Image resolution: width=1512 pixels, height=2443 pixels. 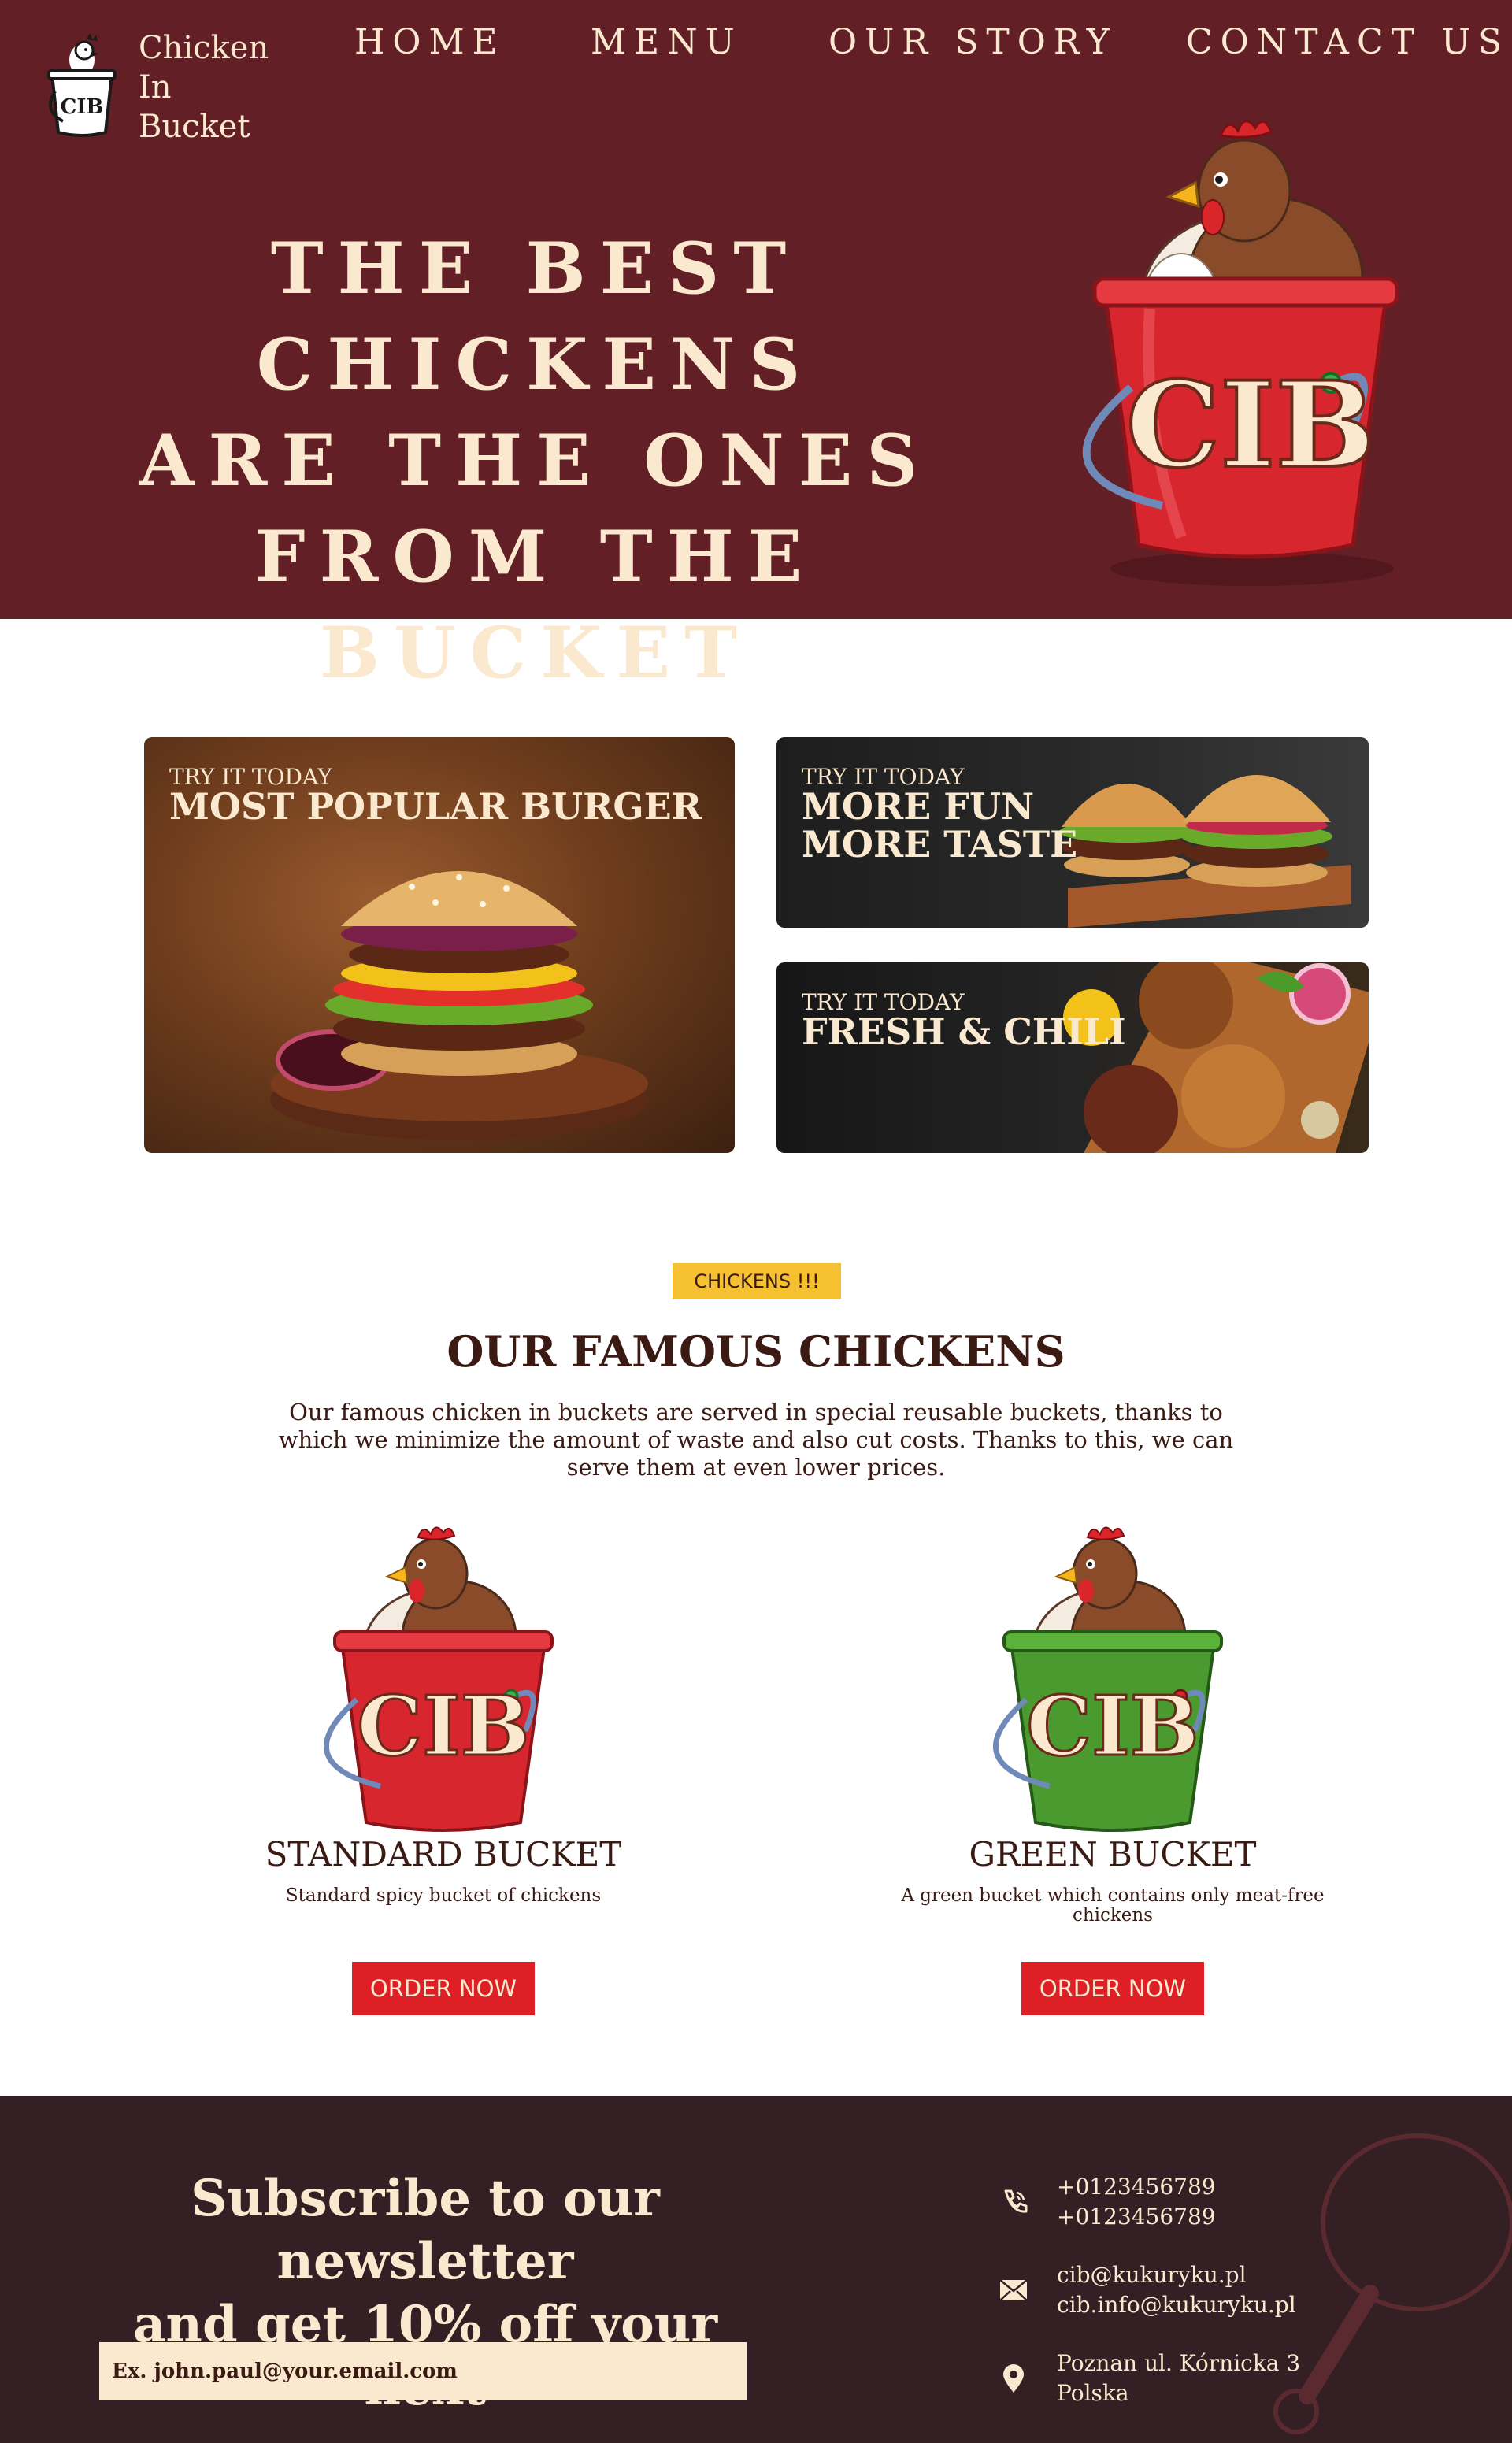 I want to click on product-name: STANDARD BUCKET, so click(x=443, y=1854).